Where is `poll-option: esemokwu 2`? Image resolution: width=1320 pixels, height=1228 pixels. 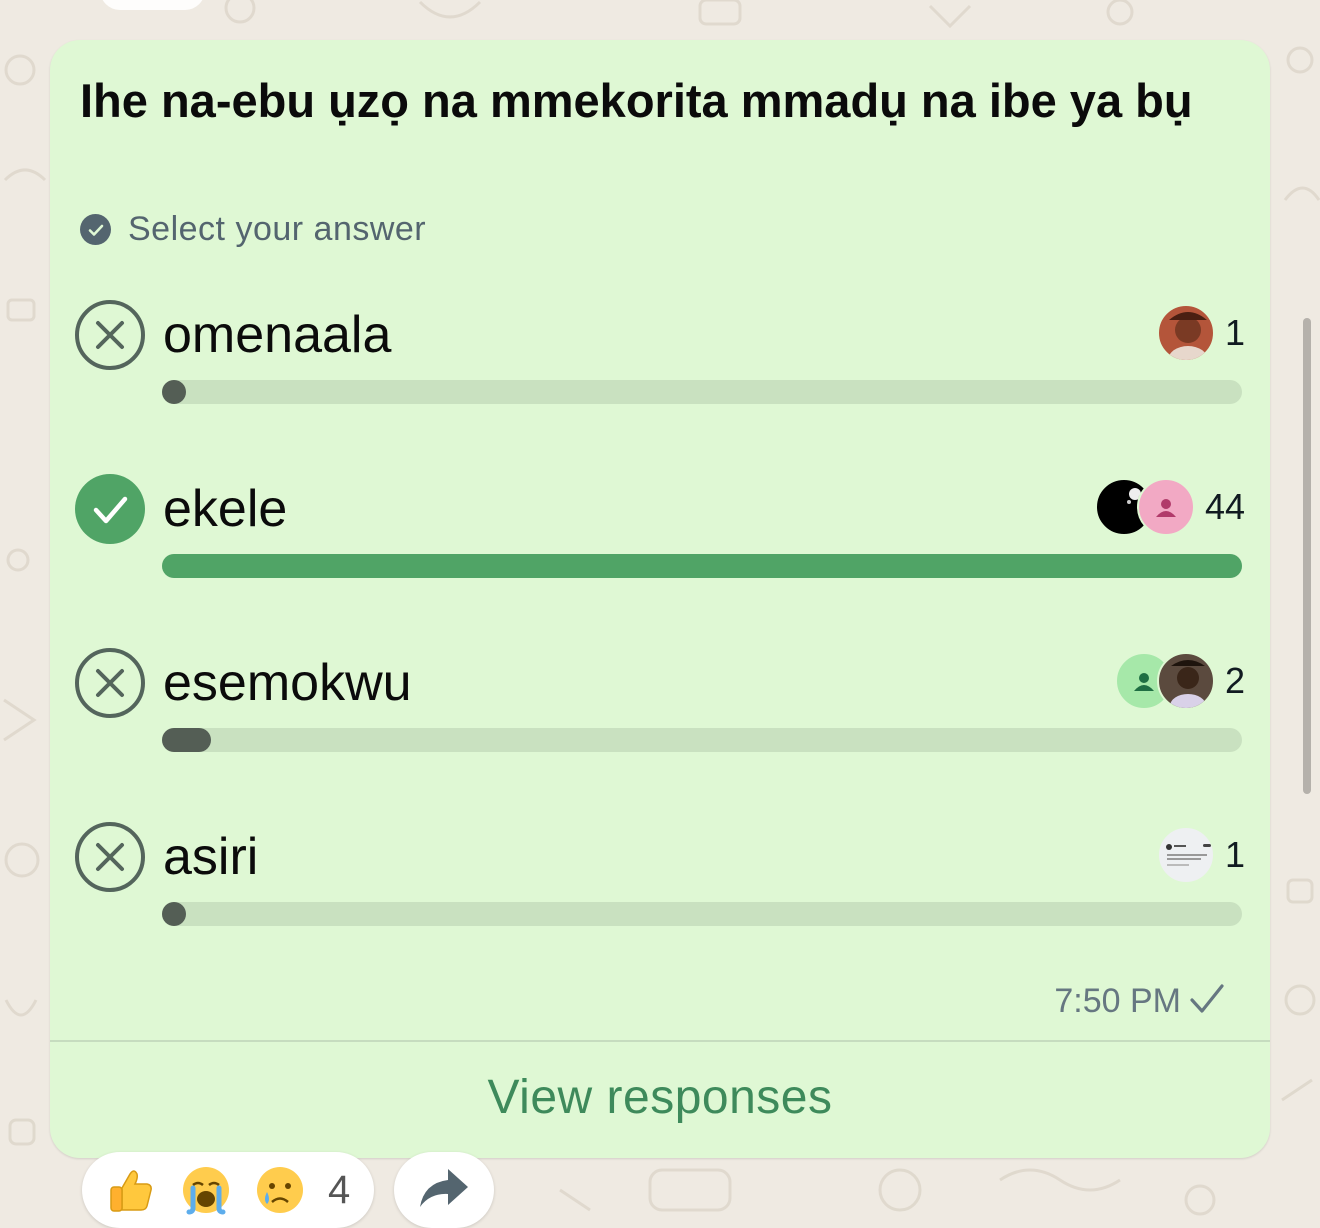
poll-option: esemokwu 2 is located at coordinates (660, 718).